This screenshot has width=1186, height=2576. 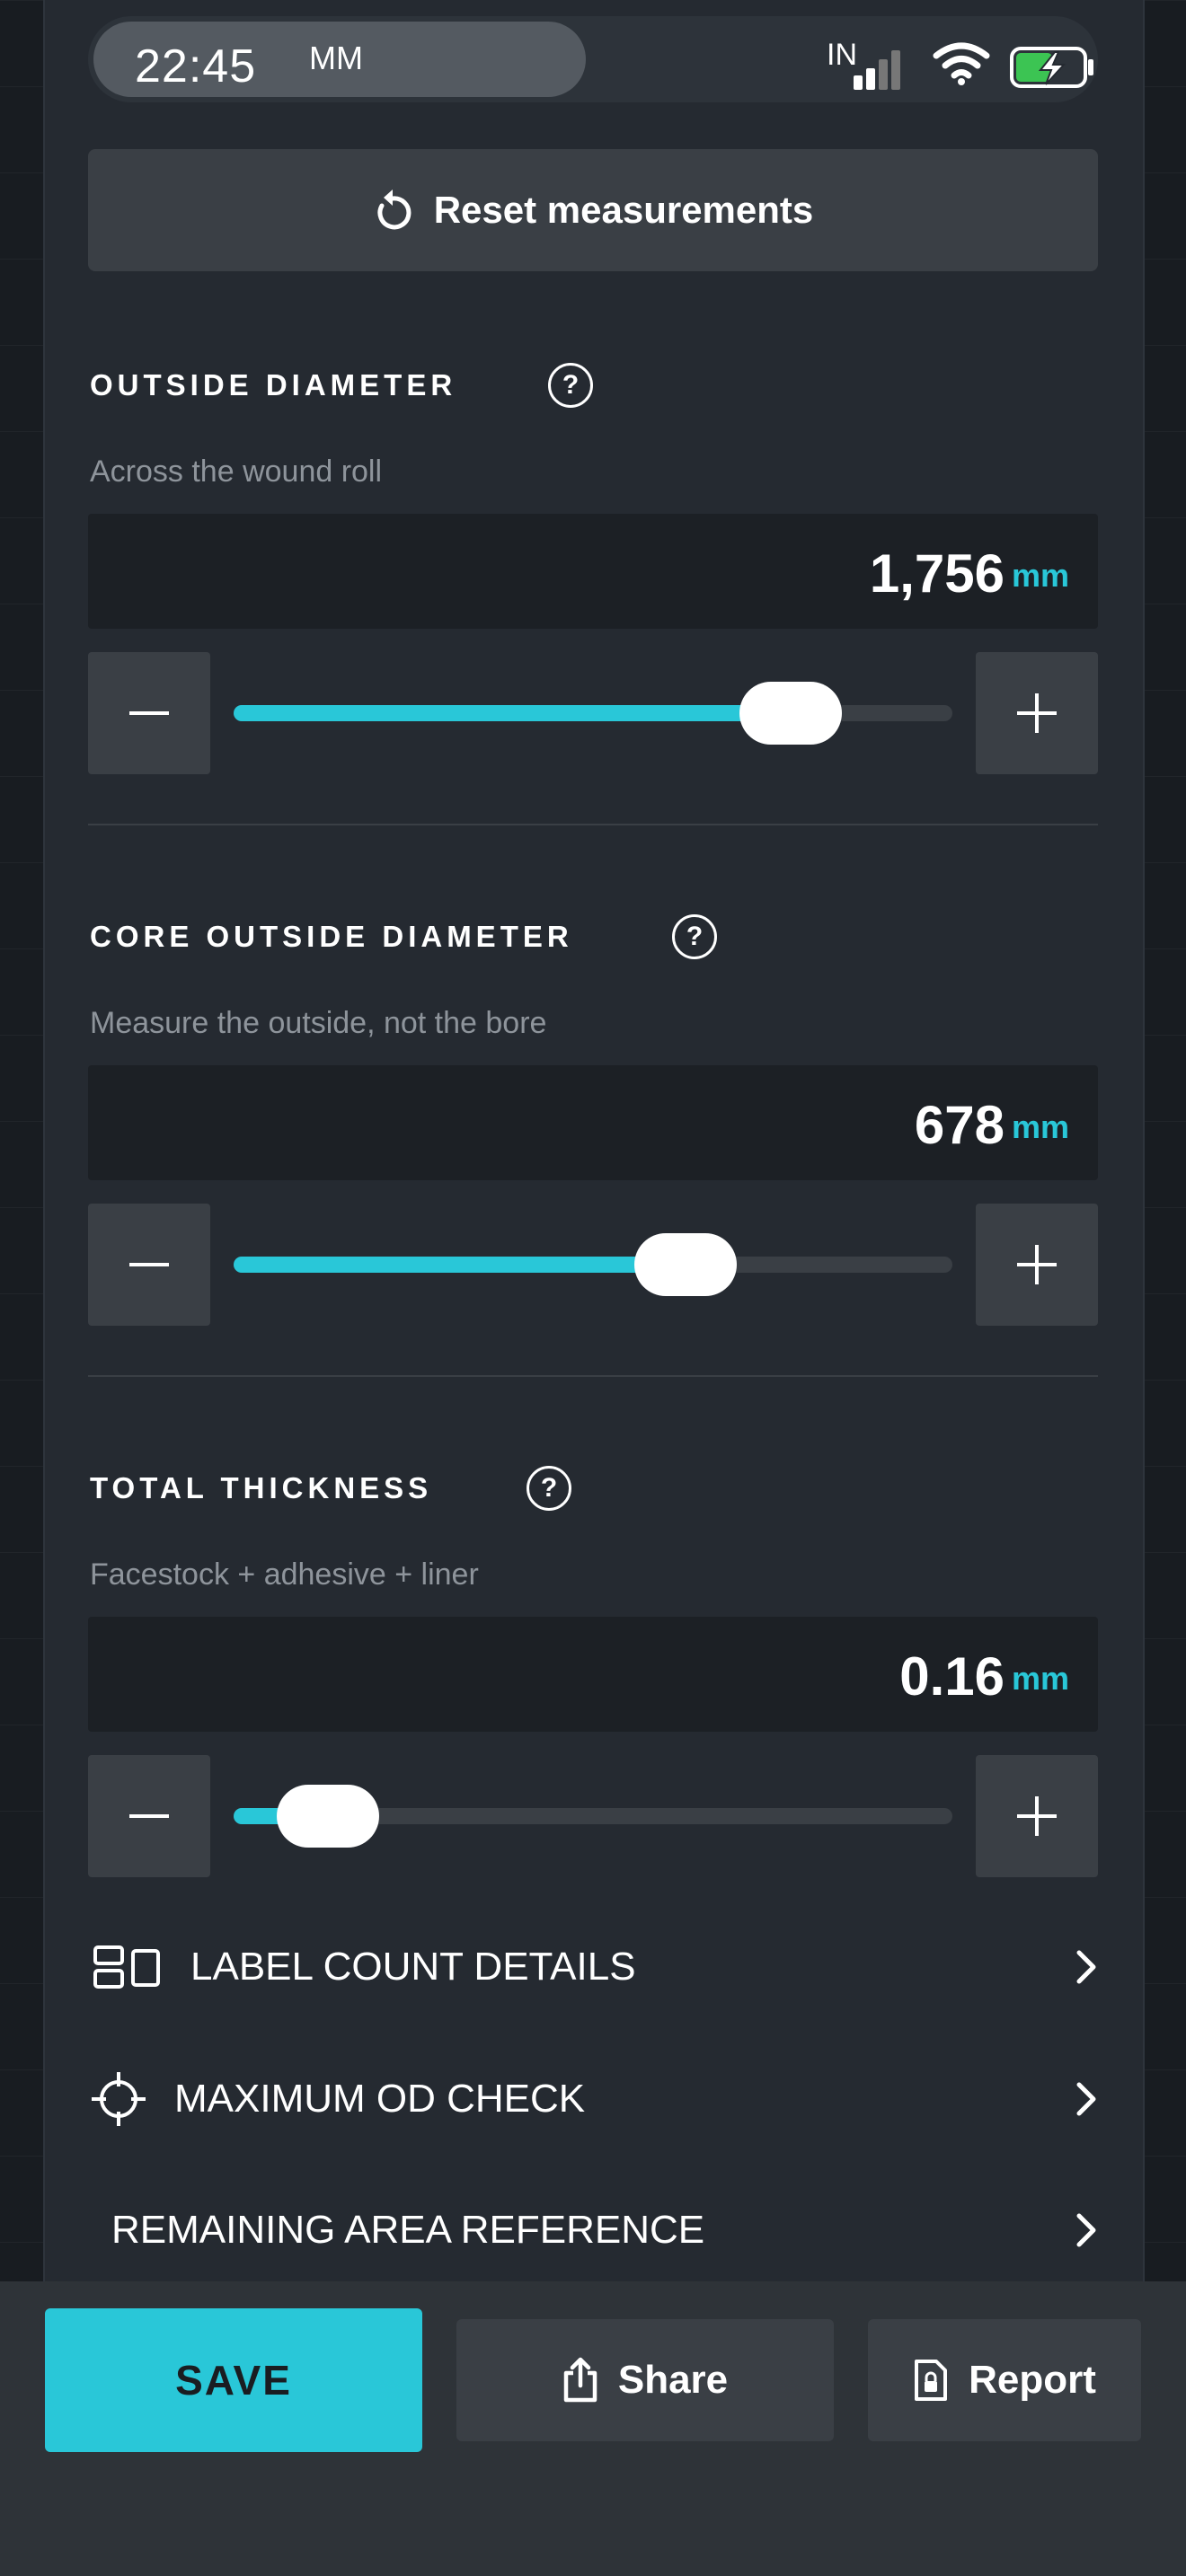 I want to click on outside-diameter-slider, so click(x=593, y=713).